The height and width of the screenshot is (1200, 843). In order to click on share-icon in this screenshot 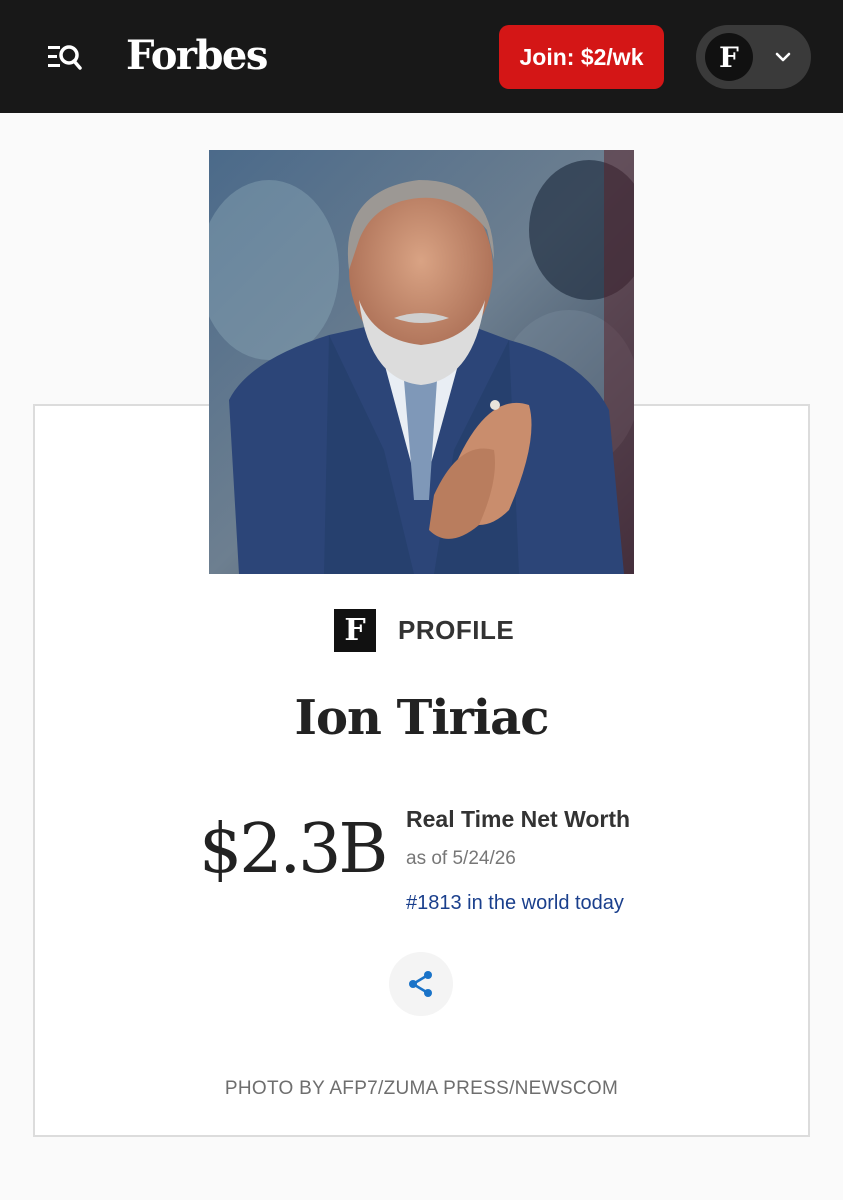, I will do `click(420, 984)`.